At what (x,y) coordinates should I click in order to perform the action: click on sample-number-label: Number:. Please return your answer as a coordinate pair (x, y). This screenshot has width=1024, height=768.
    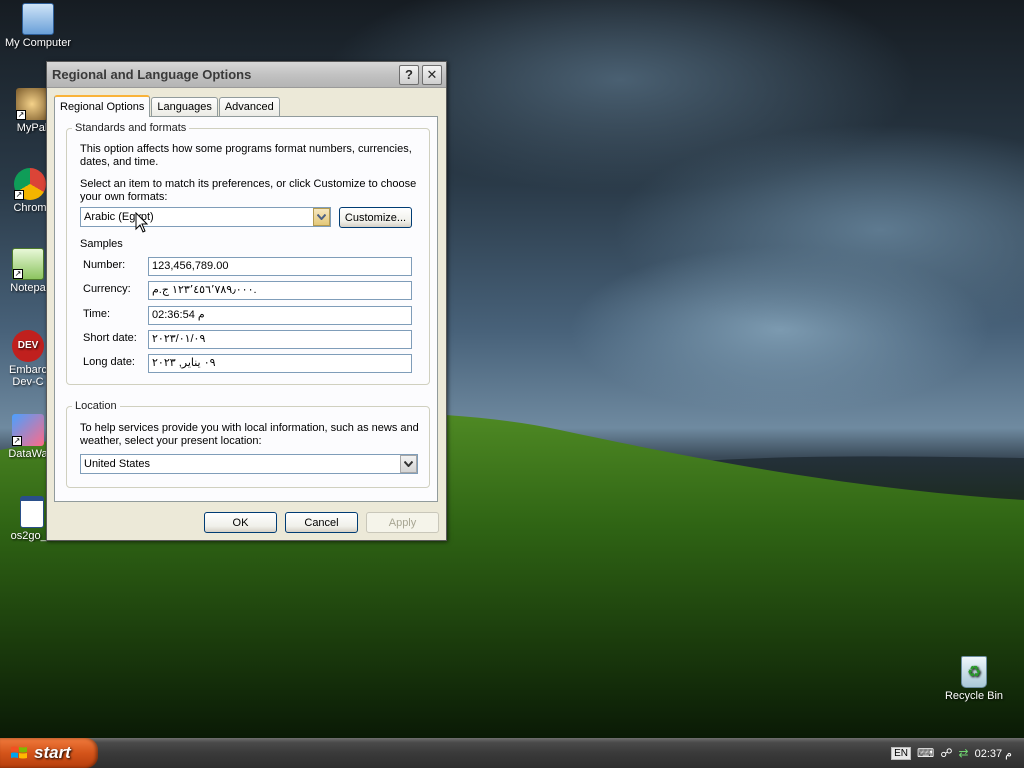
    Looking at the image, I should click on (104, 265).